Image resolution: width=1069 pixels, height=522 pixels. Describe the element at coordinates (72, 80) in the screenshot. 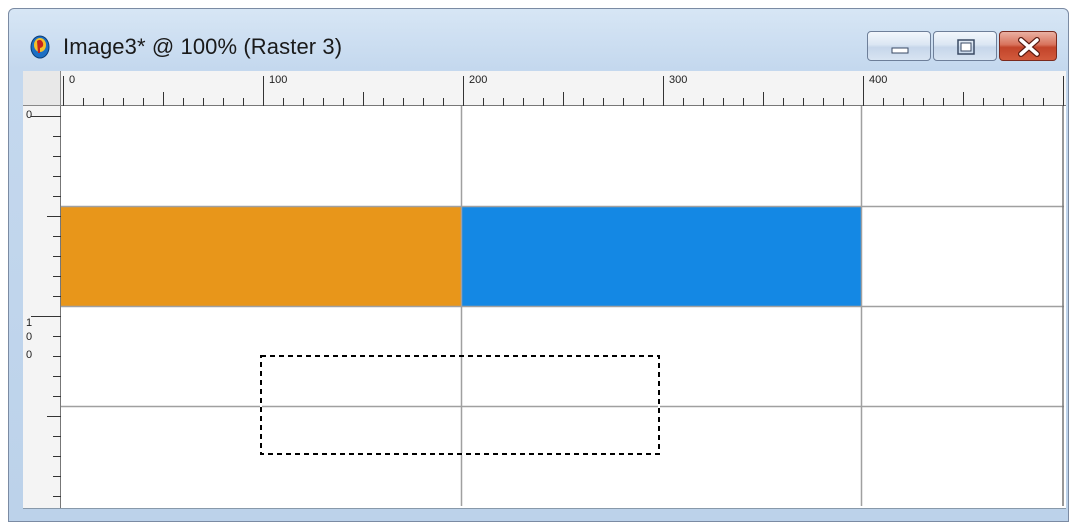

I see `ruler-label-0: 0` at that location.